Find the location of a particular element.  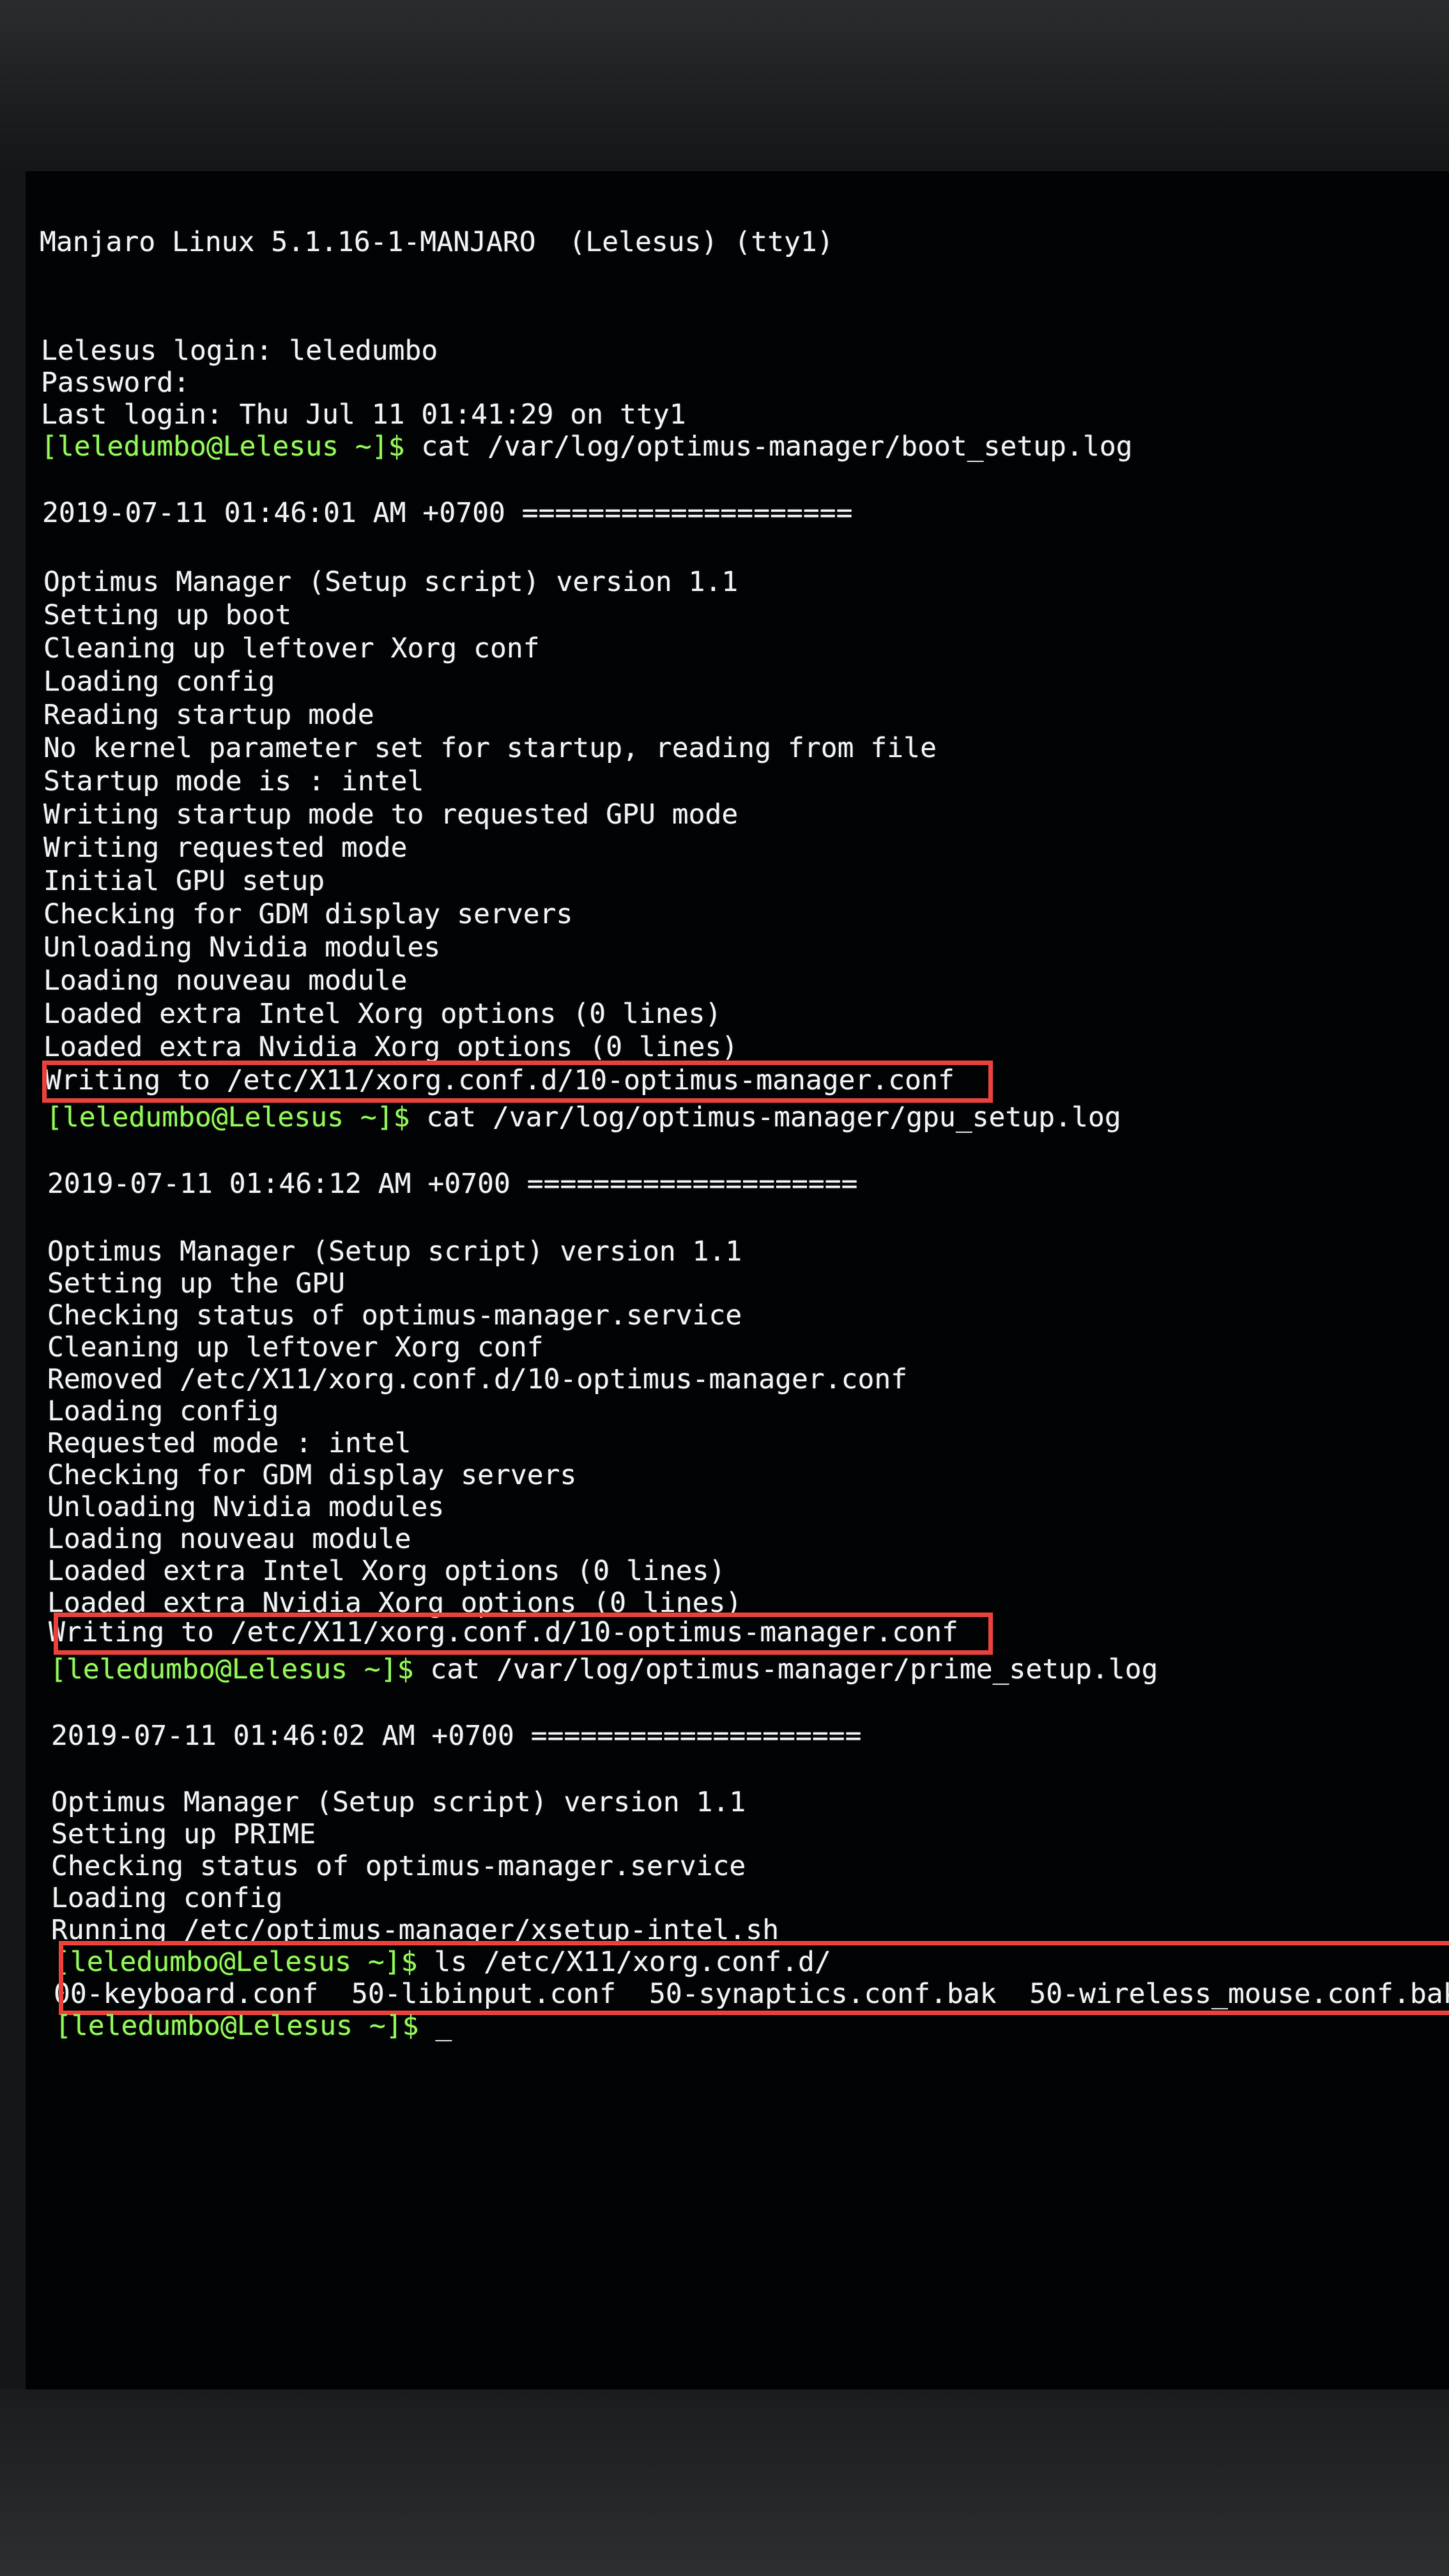

log-line: Reading startup mode is located at coordinates (208, 715).